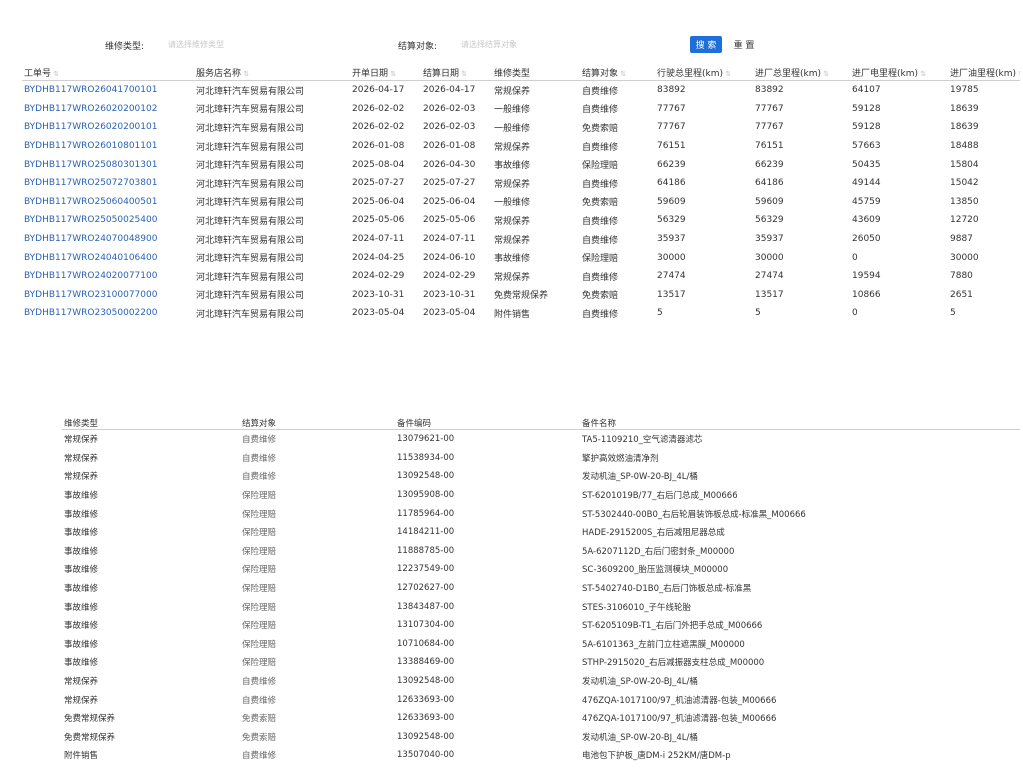 The image size is (1023, 768). I want to click on table-cell: 11538934-00, so click(426, 457).